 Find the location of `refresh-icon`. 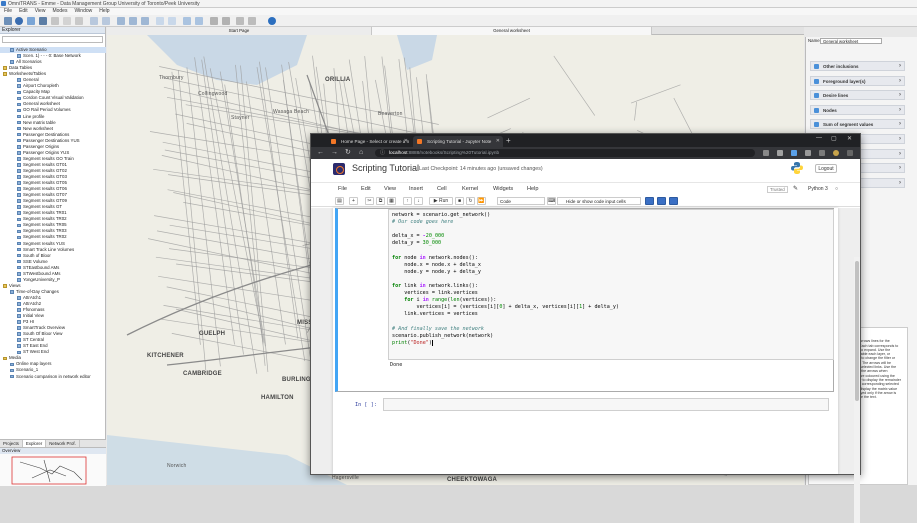

refresh-icon is located at coordinates (19, 21).